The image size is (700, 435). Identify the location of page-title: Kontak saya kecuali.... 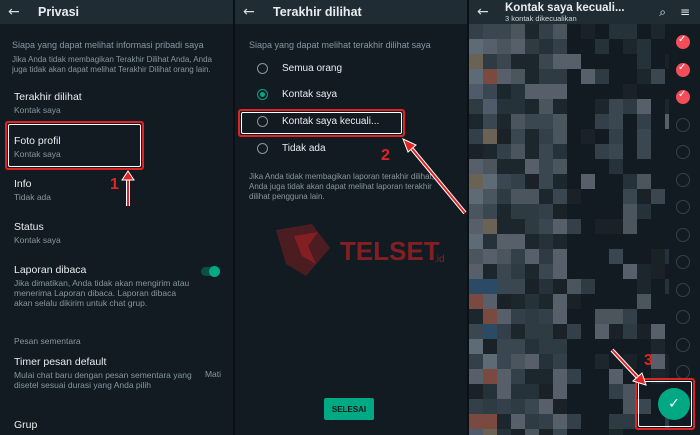
(565, 7).